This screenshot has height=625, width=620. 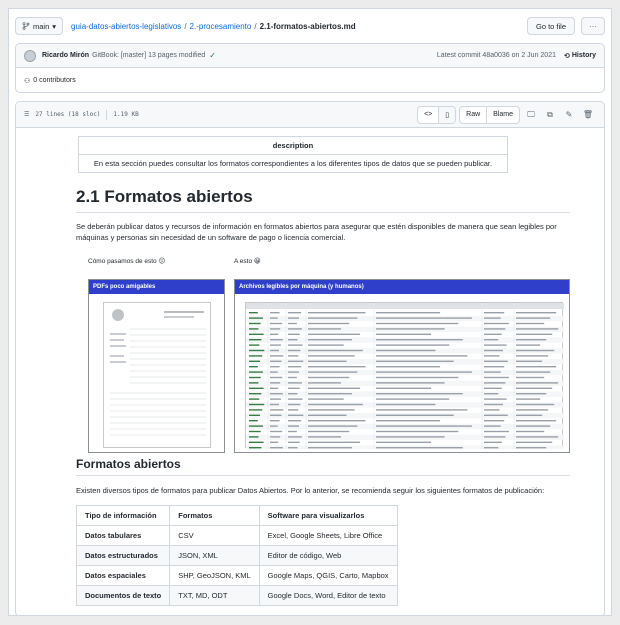 I want to click on column-header: Tipo de información, so click(x=123, y=515).